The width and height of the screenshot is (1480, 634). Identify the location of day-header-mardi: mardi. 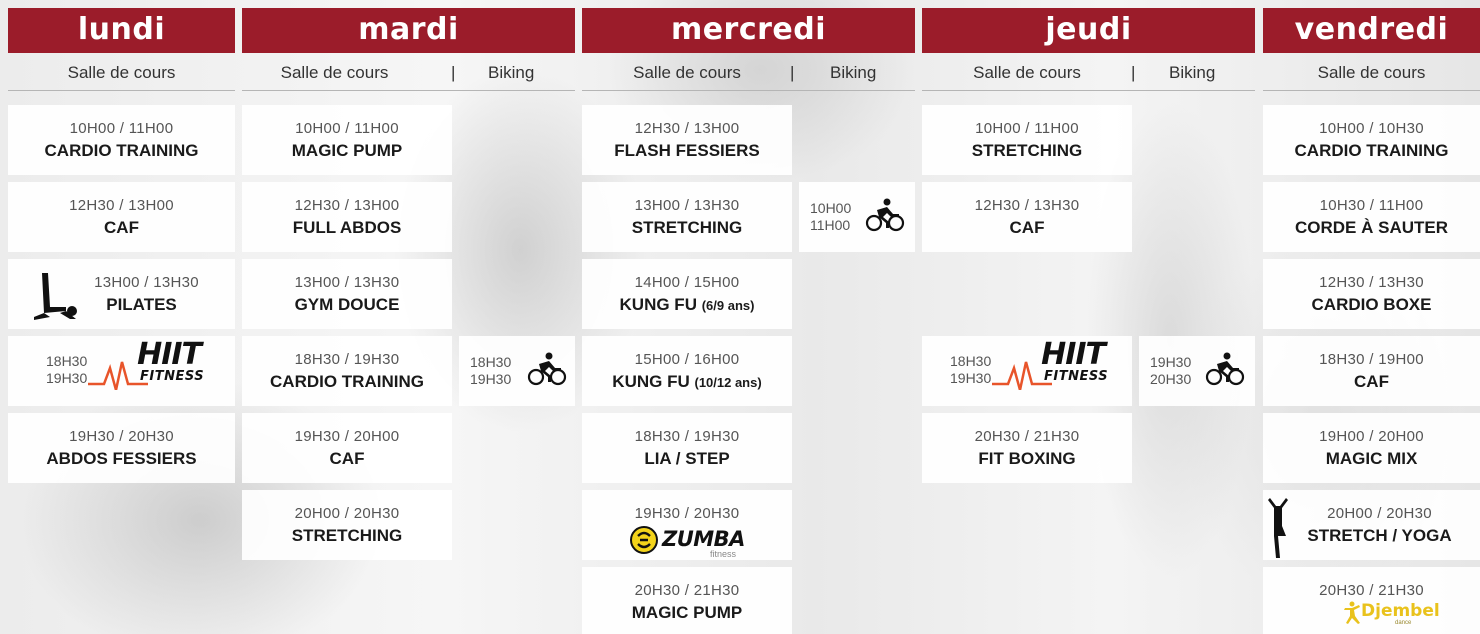
(408, 30).